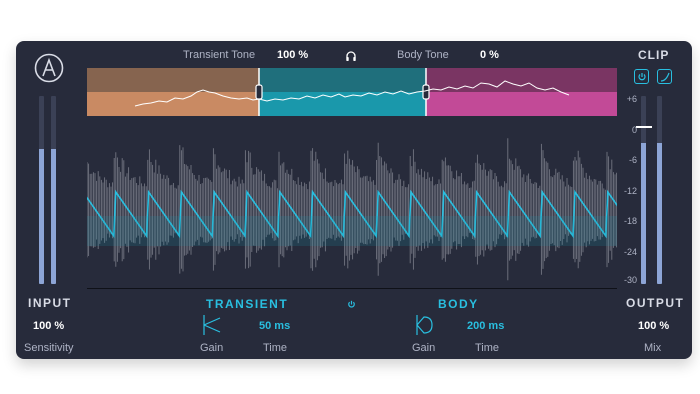  I want to click on input-label: INPUT, so click(50, 303).